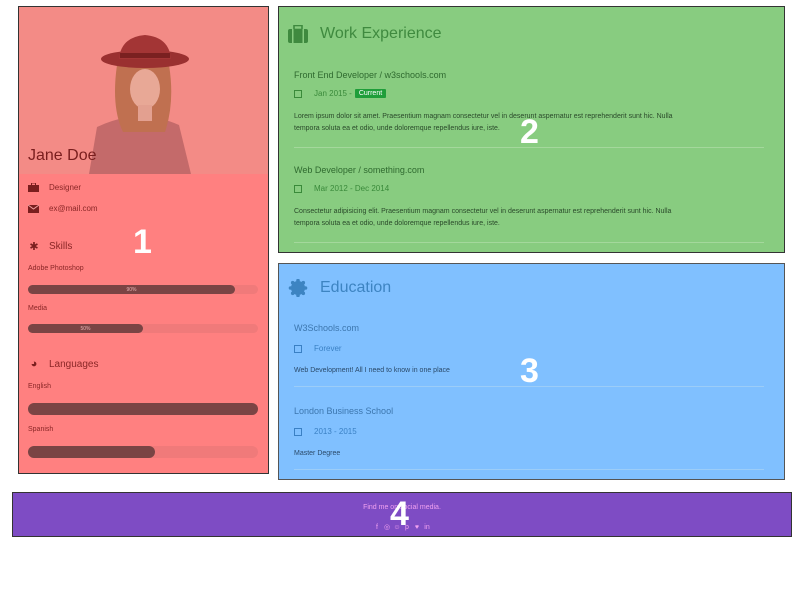 The image size is (800, 600). What do you see at coordinates (298, 288) in the screenshot?
I see `certificate-icon` at bounding box center [298, 288].